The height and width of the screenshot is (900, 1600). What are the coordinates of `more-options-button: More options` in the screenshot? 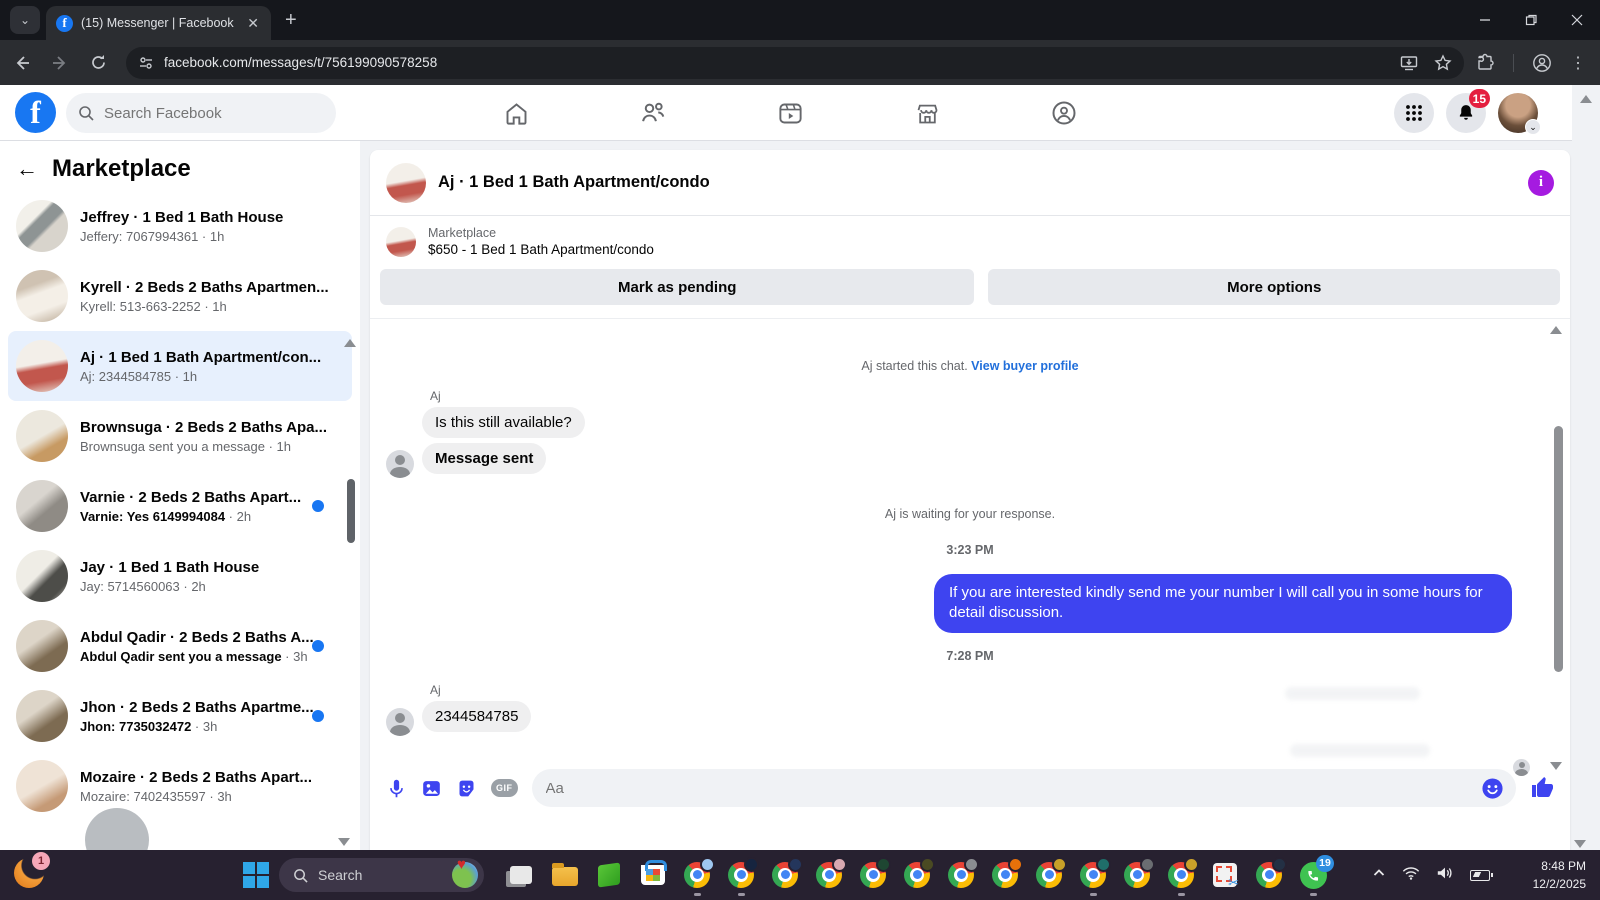 It's located at (1274, 287).